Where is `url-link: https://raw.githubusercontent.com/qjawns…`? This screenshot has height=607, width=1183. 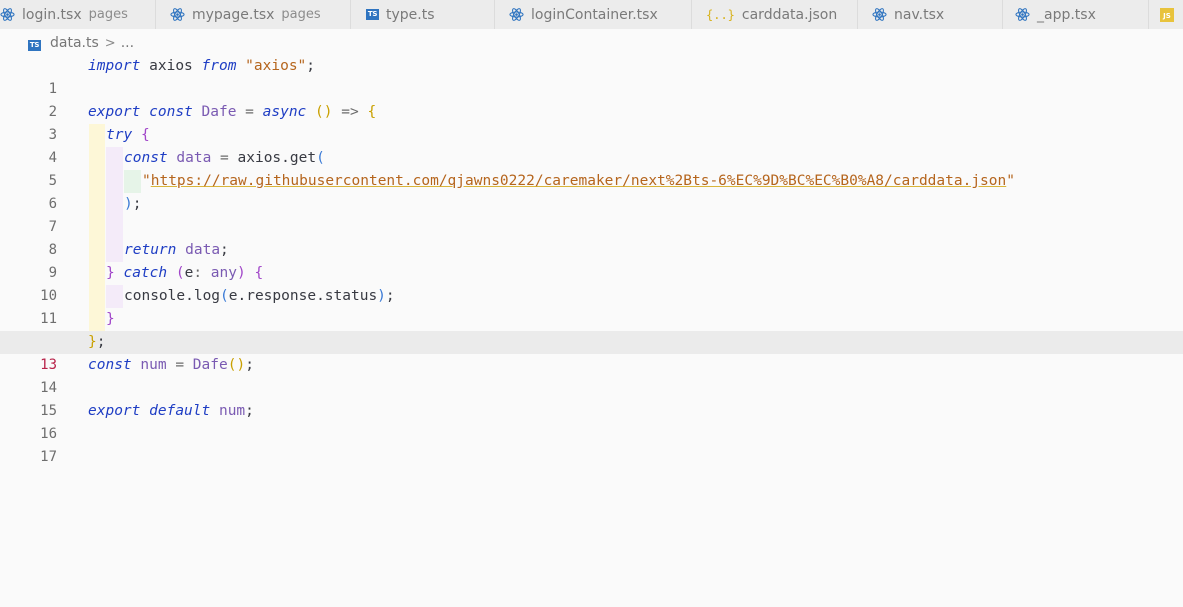
url-link: https://raw.githubusercontent.com/qjawns… is located at coordinates (579, 181).